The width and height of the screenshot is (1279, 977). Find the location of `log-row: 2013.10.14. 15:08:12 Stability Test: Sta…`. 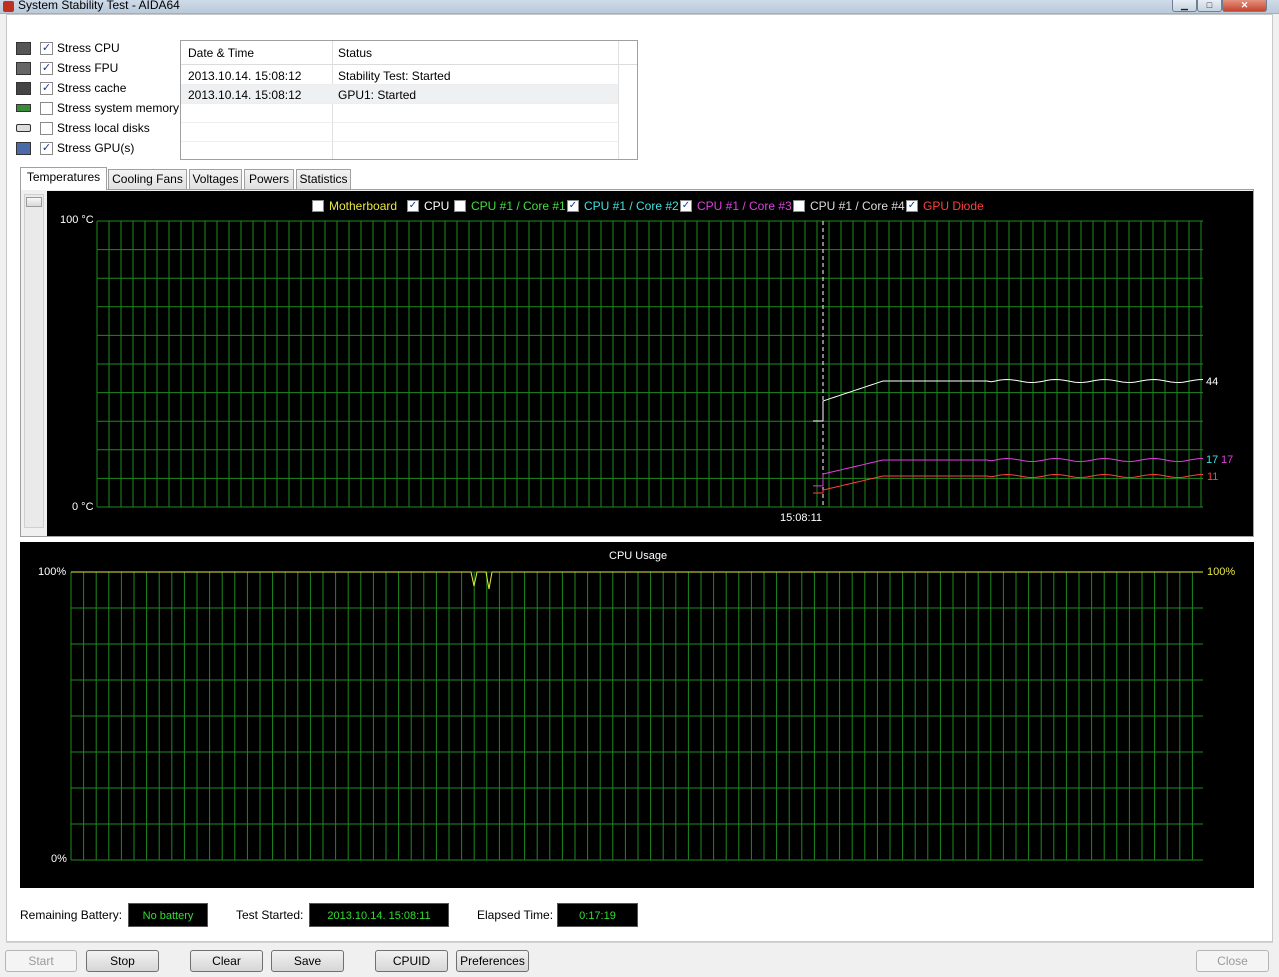

log-row: 2013.10.14. 15:08:12 Stability Test: Sta… is located at coordinates (399, 75).